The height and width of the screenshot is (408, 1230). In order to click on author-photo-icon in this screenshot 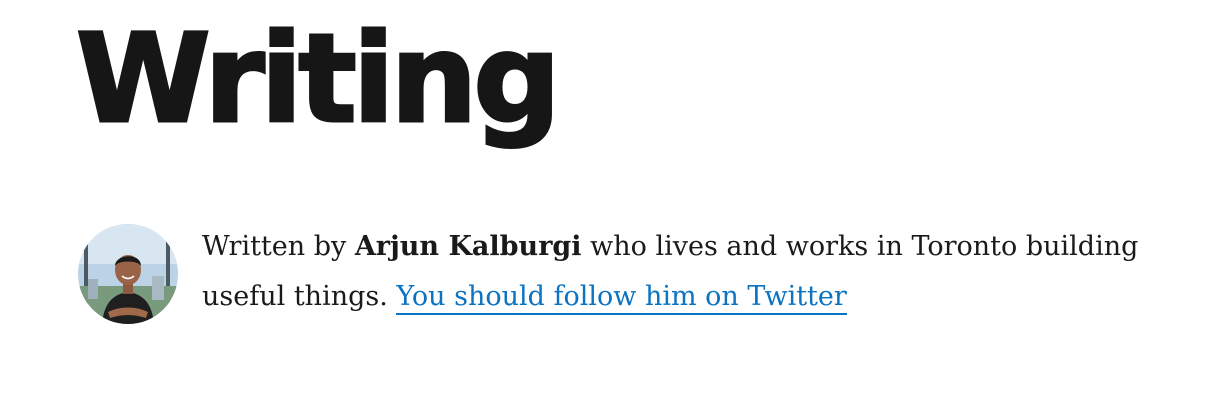, I will do `click(128, 274)`.